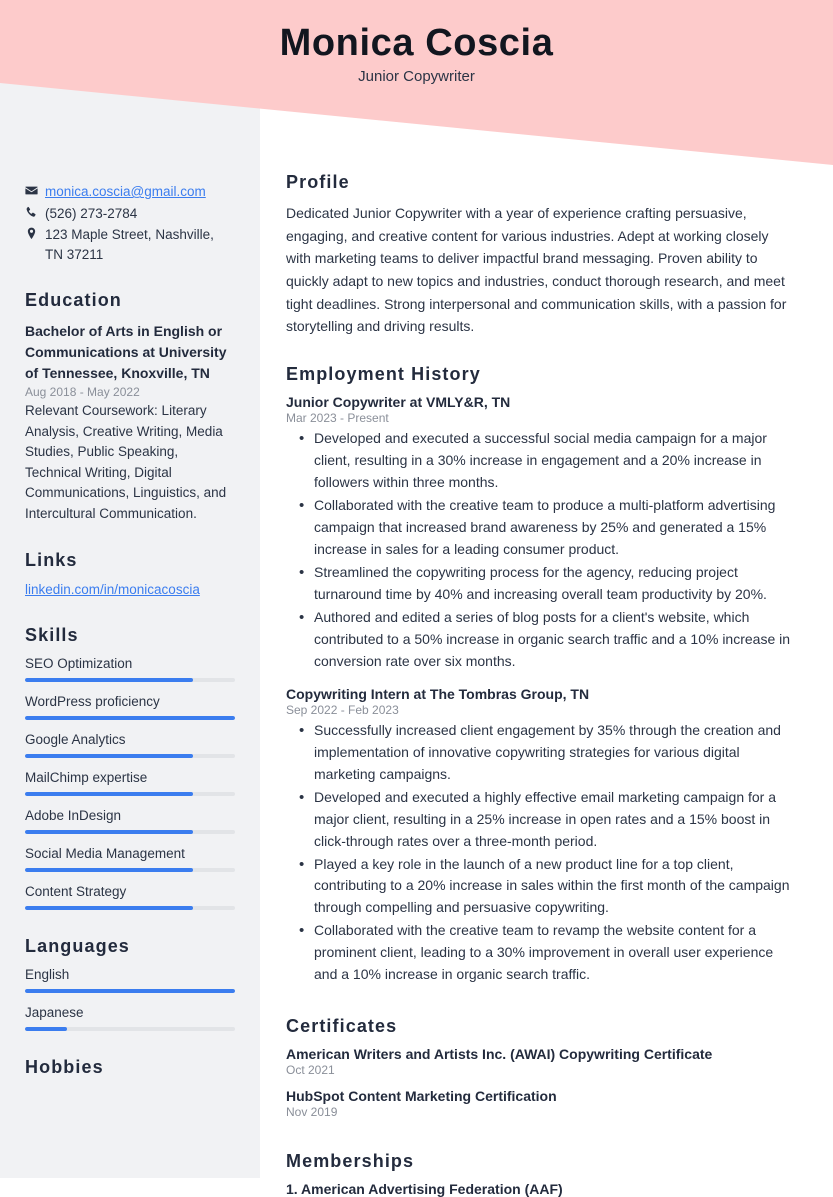  Describe the element at coordinates (383, 374) in the screenshot. I see `employment-heading: Employment History` at that location.